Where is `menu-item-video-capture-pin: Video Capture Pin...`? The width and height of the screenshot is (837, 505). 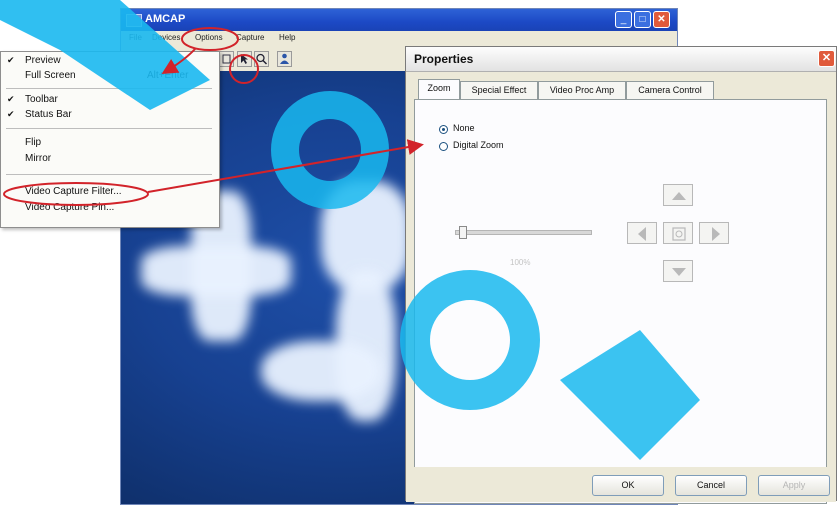 menu-item-video-capture-pin: Video Capture Pin... is located at coordinates (109, 208).